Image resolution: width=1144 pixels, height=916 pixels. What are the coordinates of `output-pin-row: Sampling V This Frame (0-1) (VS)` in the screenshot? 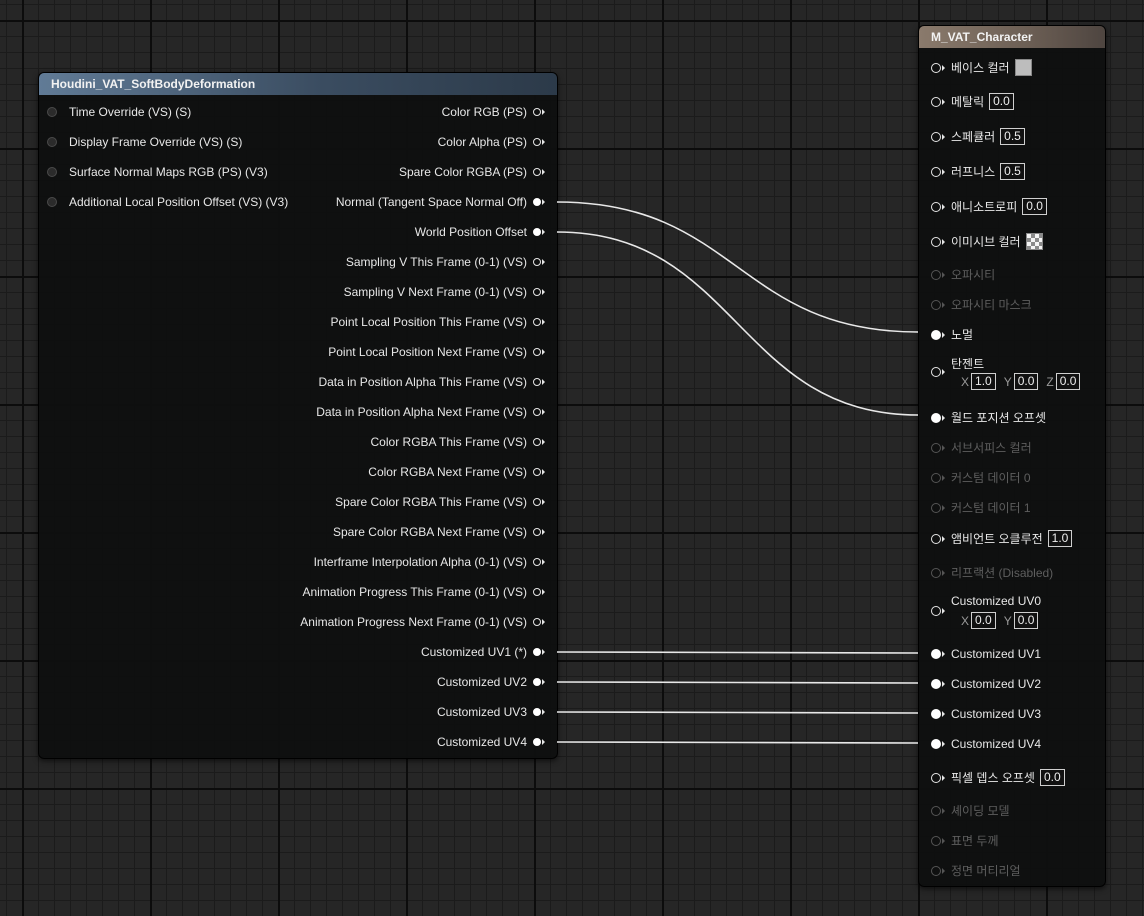 It's located at (445, 262).